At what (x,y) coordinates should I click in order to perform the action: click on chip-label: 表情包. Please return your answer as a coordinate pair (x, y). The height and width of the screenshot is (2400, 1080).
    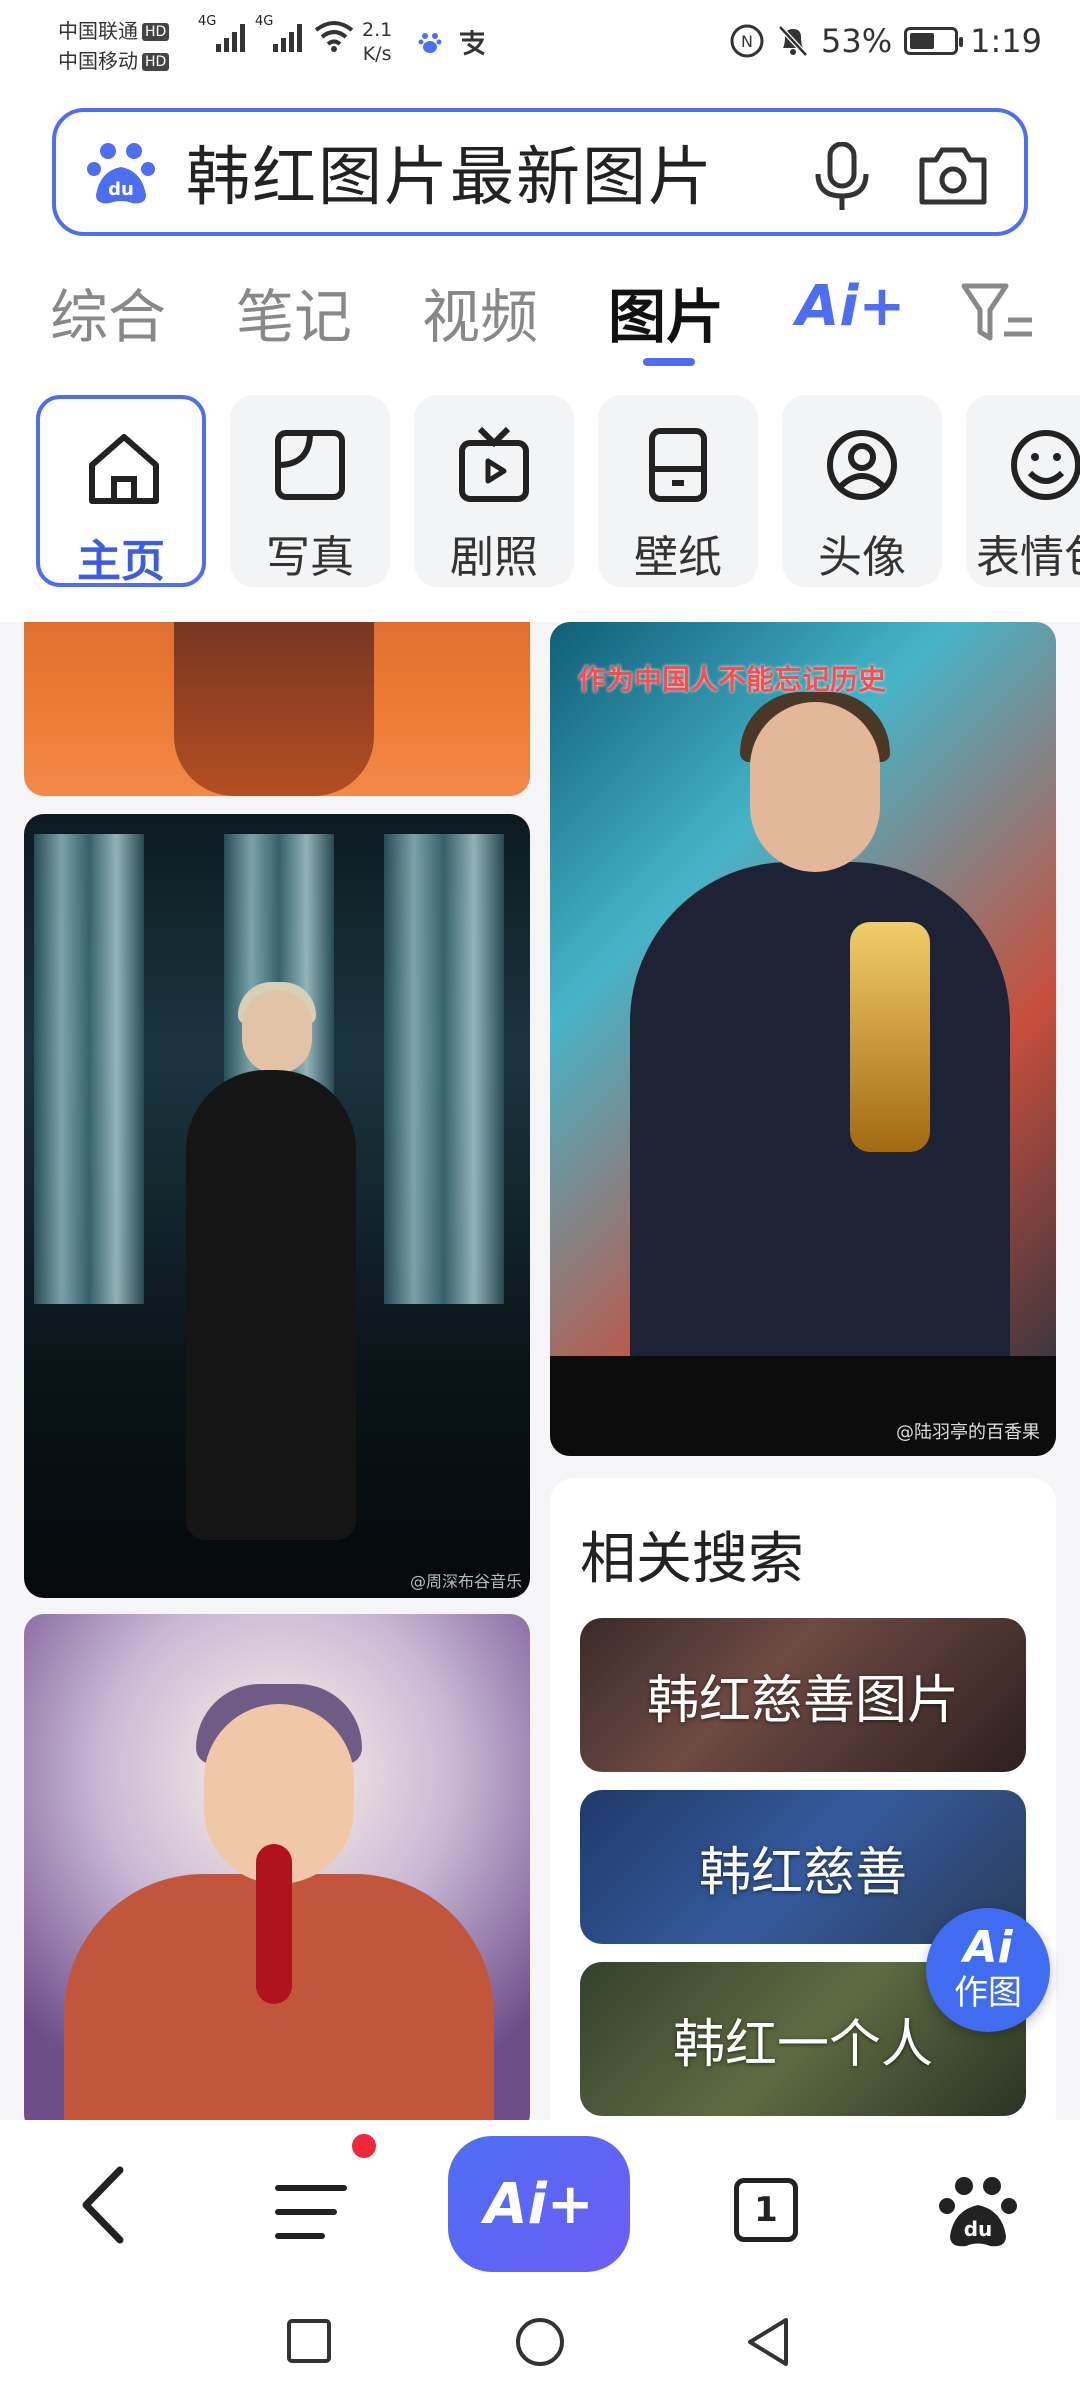
    Looking at the image, I should click on (1028, 557).